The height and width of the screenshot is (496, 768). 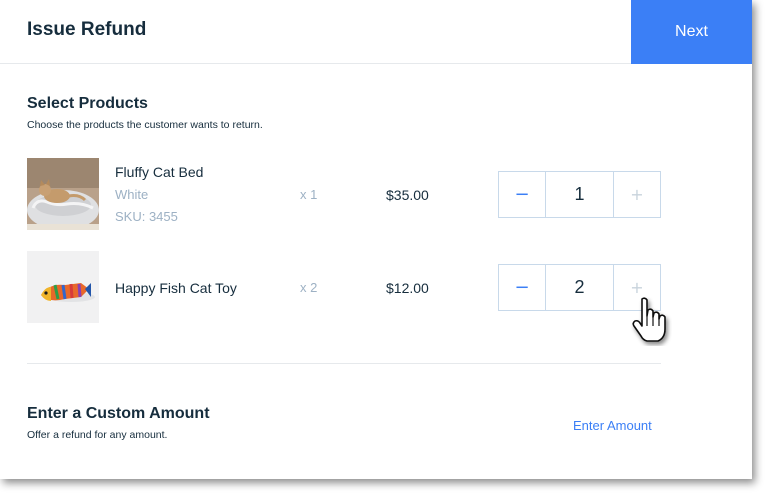 What do you see at coordinates (309, 194) in the screenshot?
I see `product-quantity: x 1` at bounding box center [309, 194].